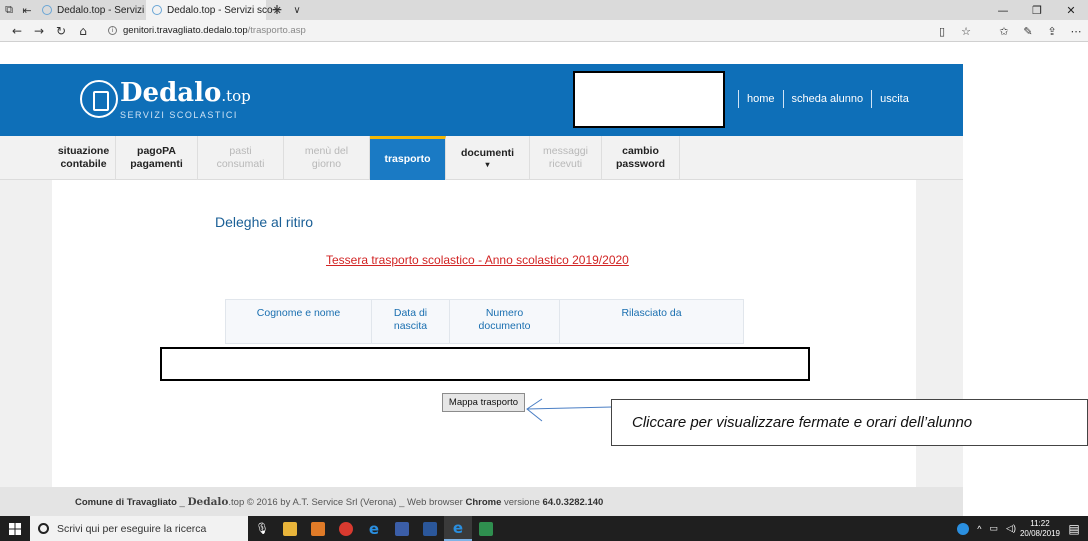  What do you see at coordinates (430, 528) in the screenshot?
I see `word-icon` at bounding box center [430, 528].